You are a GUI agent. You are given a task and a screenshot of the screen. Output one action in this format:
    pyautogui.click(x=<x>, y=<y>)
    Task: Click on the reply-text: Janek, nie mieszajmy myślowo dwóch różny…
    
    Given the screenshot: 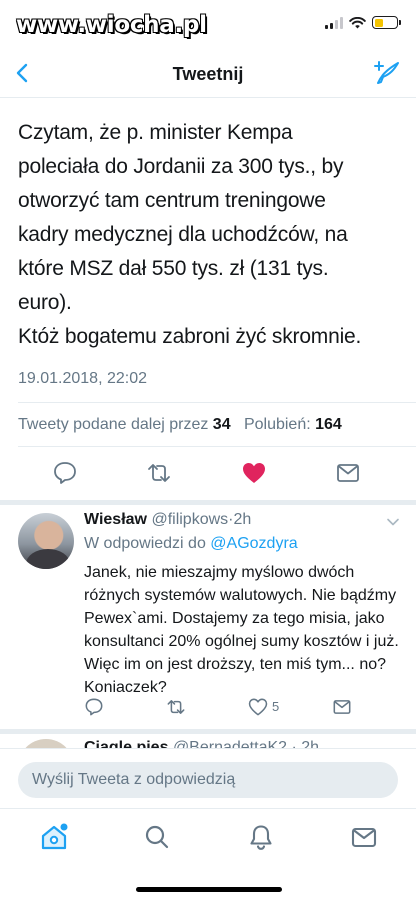 What is the action you would take?
    pyautogui.click(x=241, y=630)
    